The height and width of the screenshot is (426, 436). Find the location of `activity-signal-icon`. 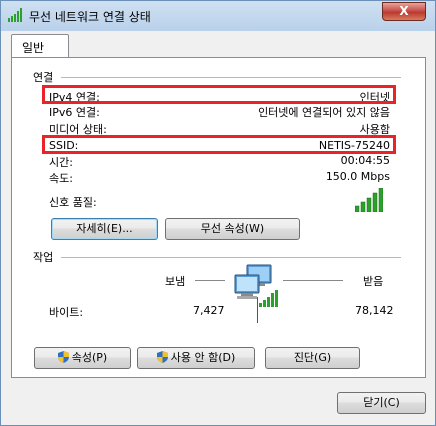

activity-signal-icon is located at coordinates (268, 298).